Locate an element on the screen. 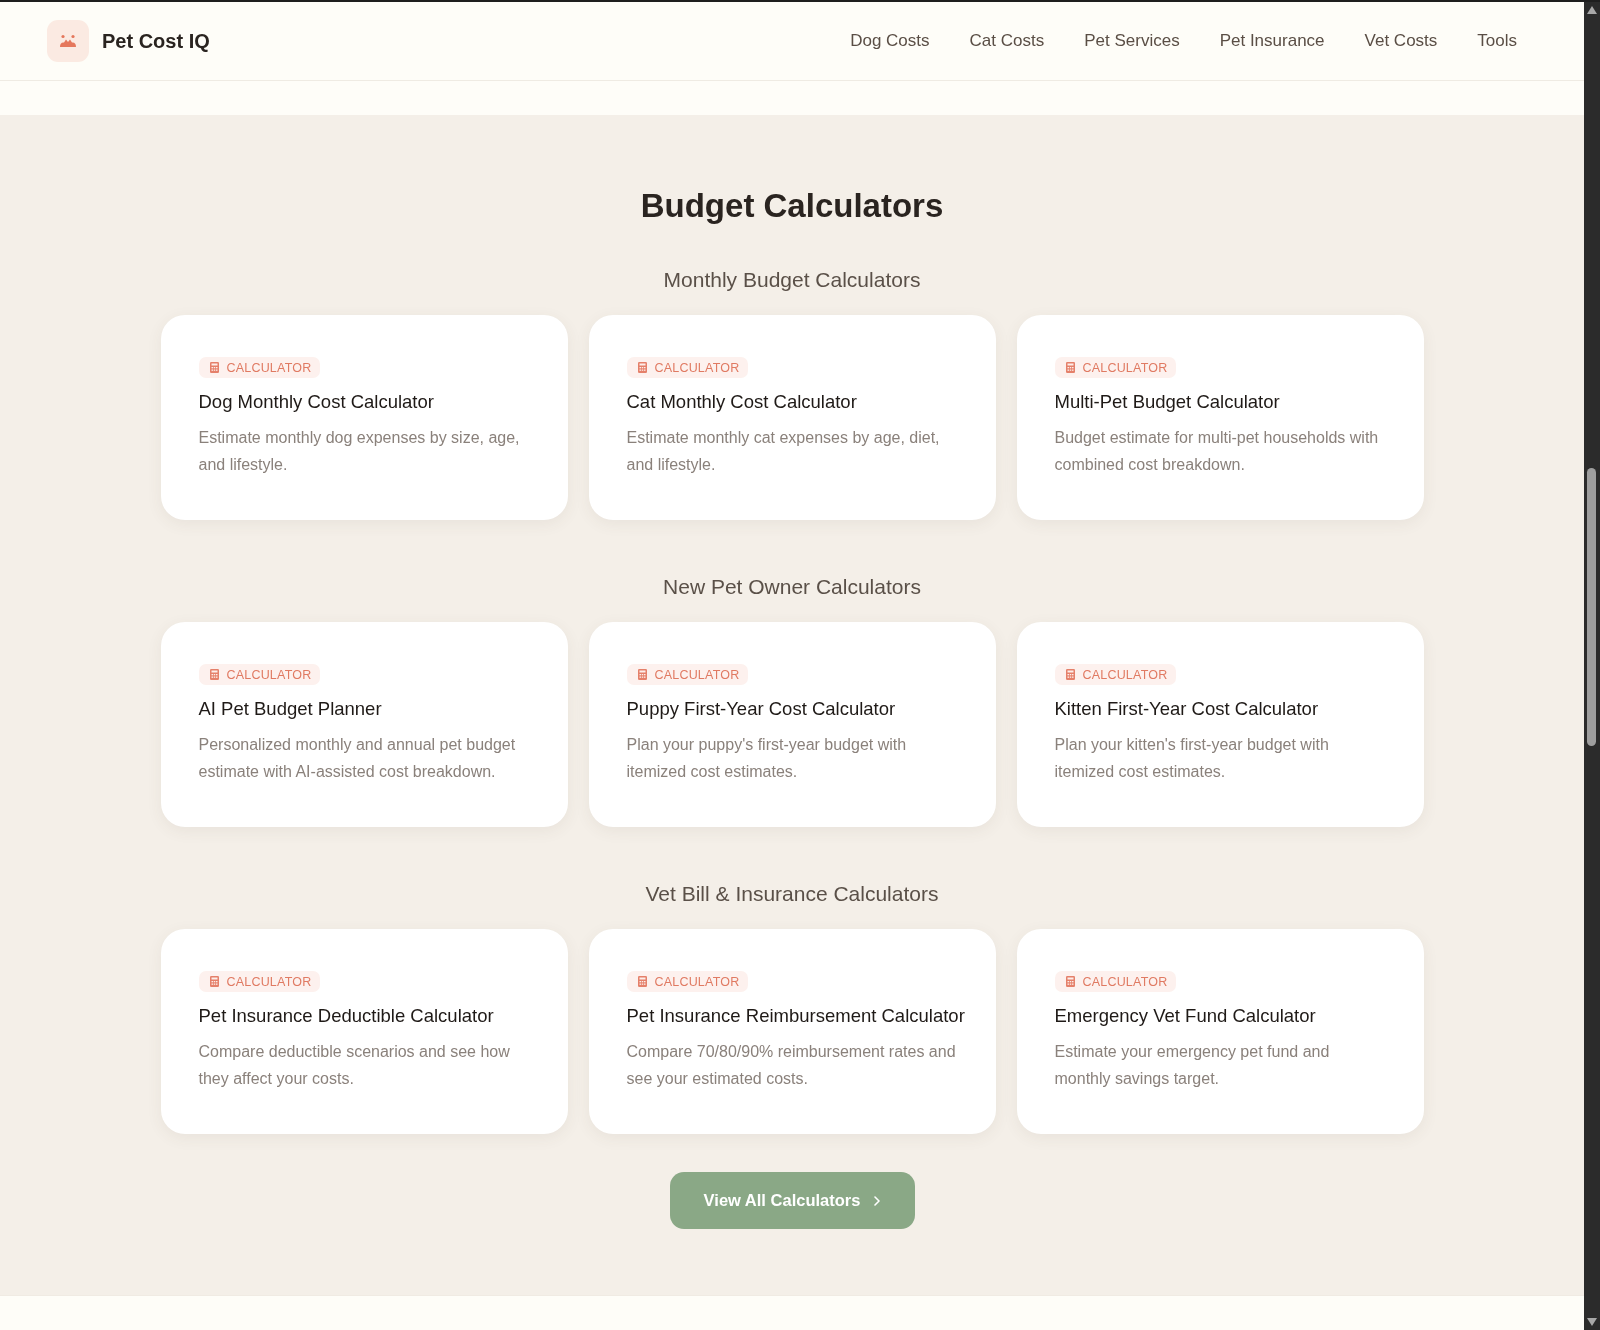 This screenshot has height=1330, width=1600. chevron-right-icon is located at coordinates (877, 1200).